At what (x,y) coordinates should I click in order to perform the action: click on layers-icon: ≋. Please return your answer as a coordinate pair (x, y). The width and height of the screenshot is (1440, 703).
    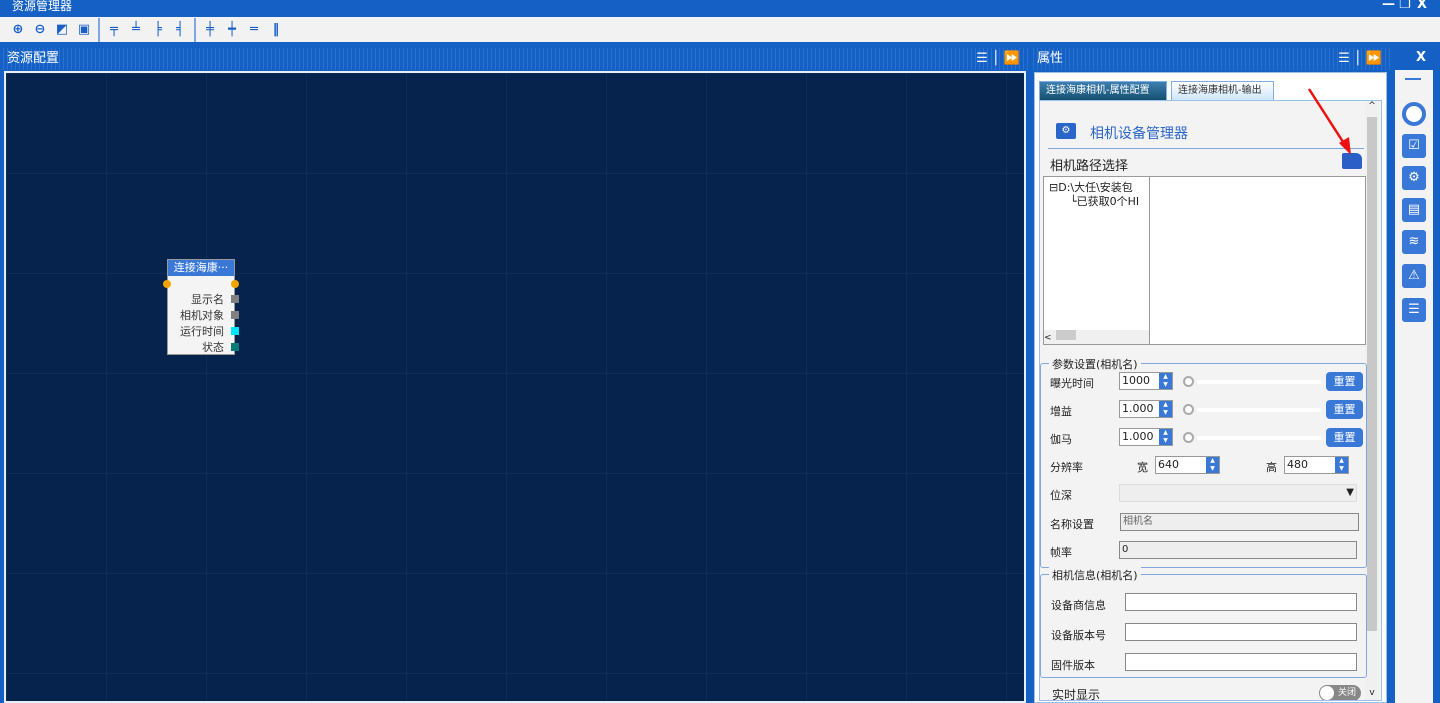
    Looking at the image, I should click on (1414, 242).